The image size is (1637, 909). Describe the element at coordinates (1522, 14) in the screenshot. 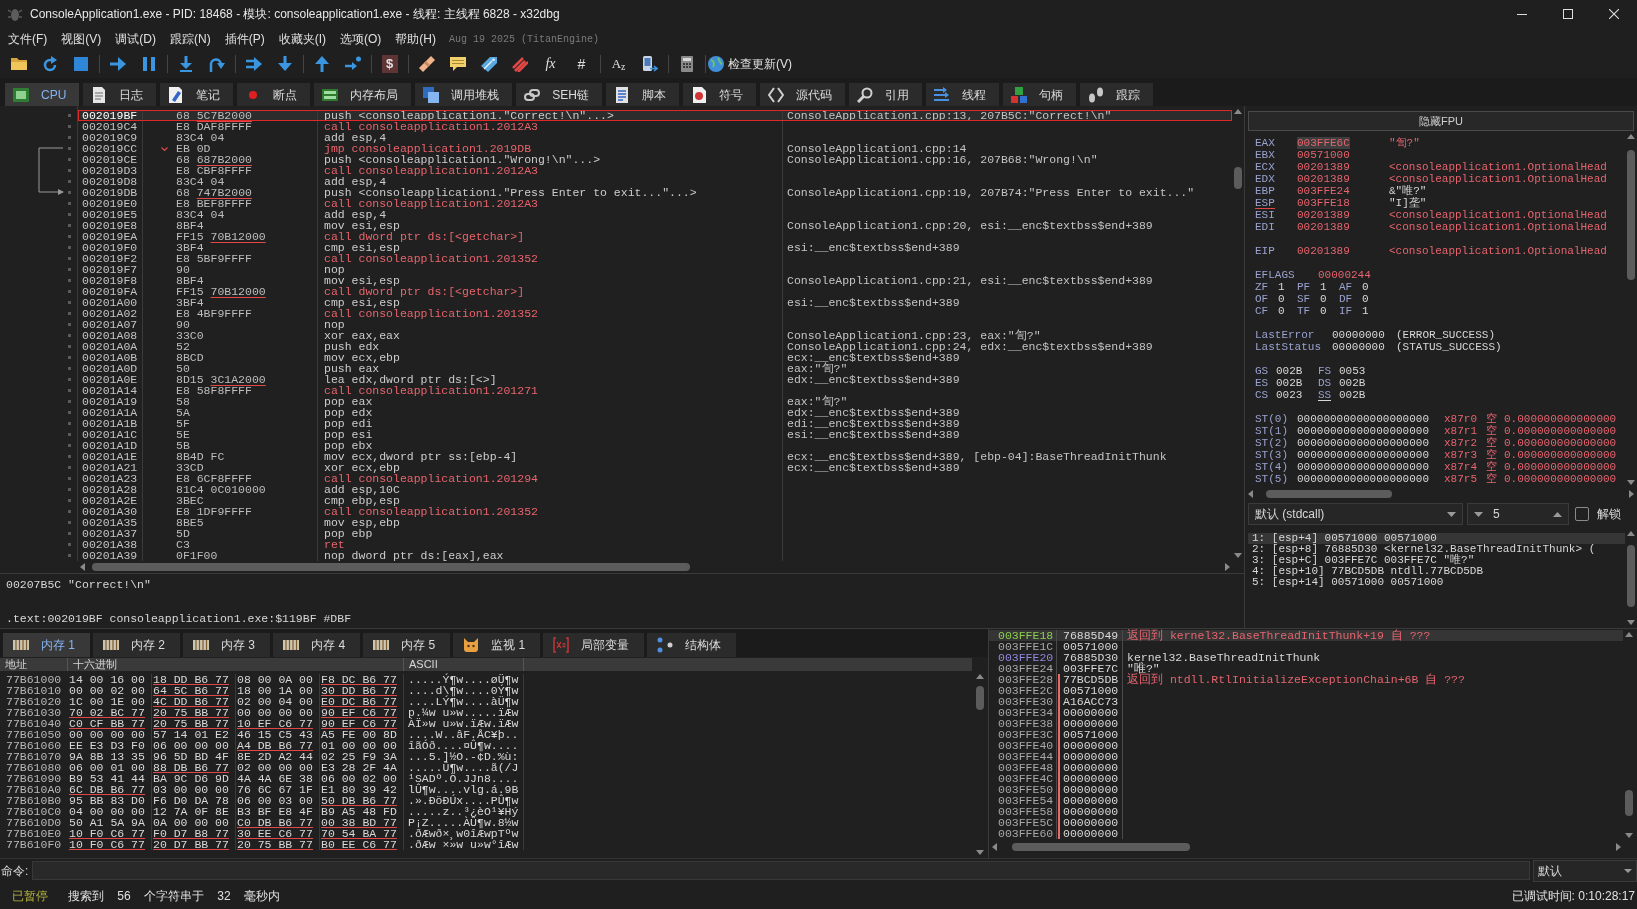

I see `minimize-icon` at that location.